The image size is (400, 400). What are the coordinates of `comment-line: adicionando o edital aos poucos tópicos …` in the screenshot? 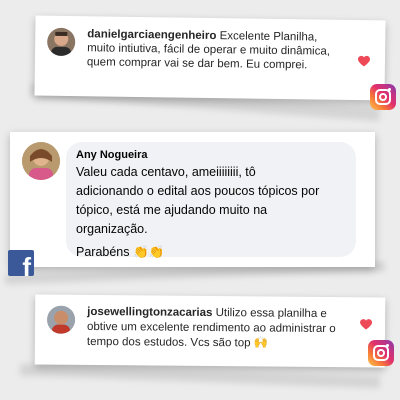 It's located at (198, 191).